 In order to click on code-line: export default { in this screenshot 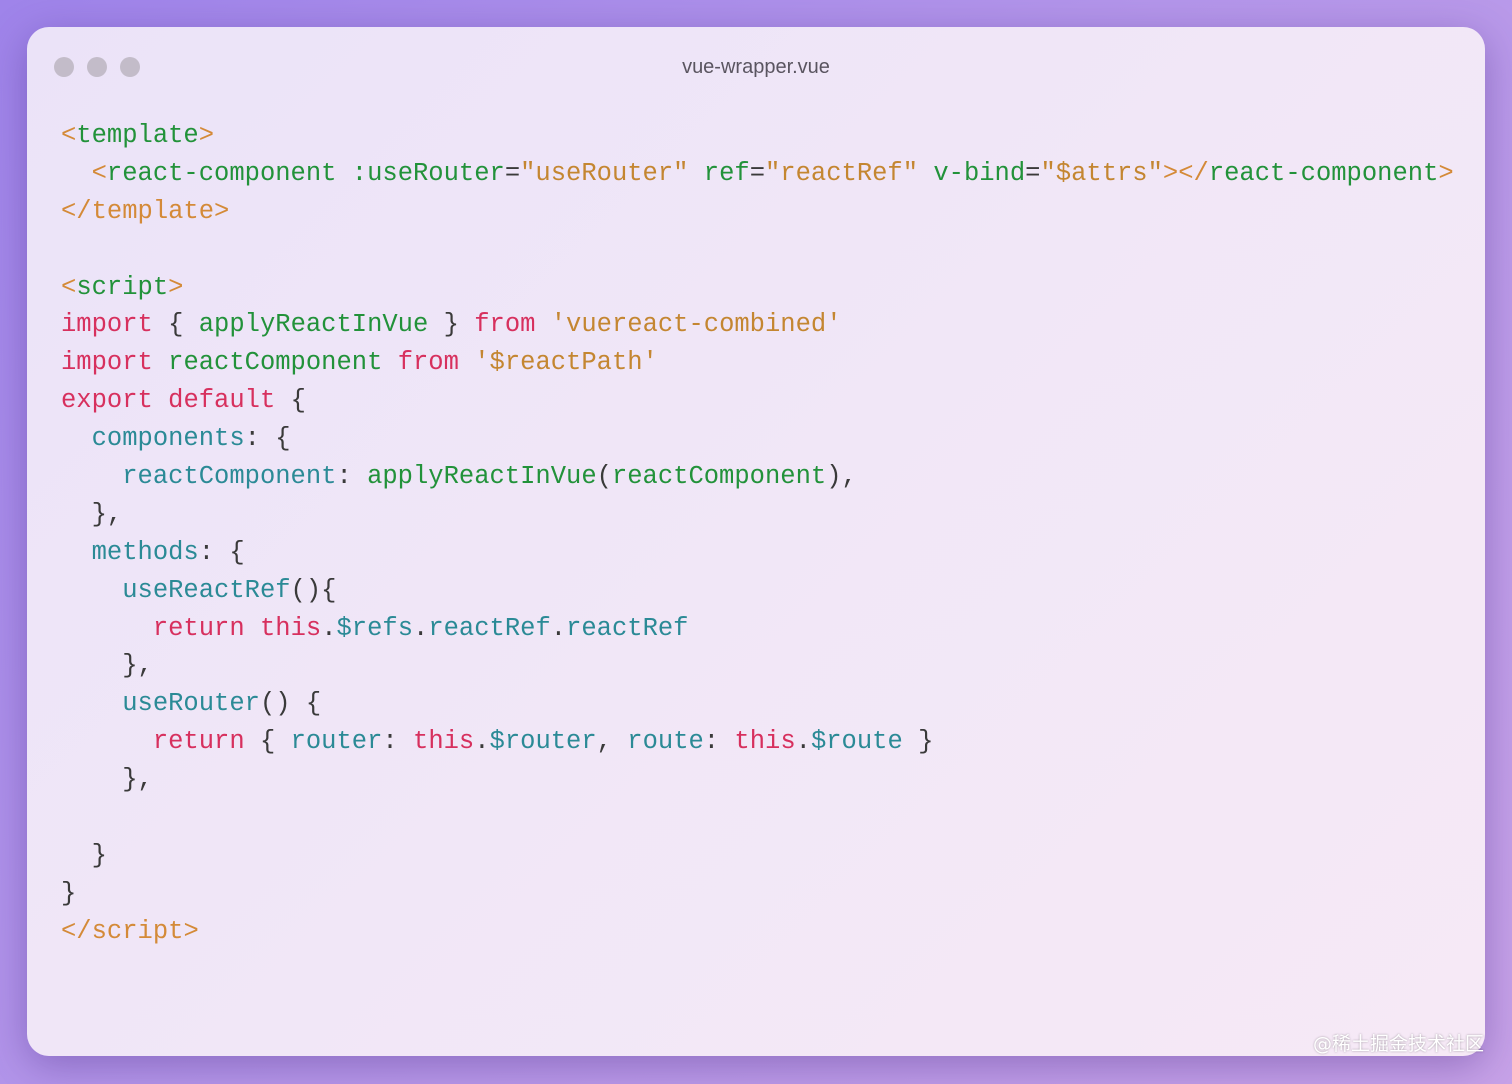, I will do `click(757, 401)`.